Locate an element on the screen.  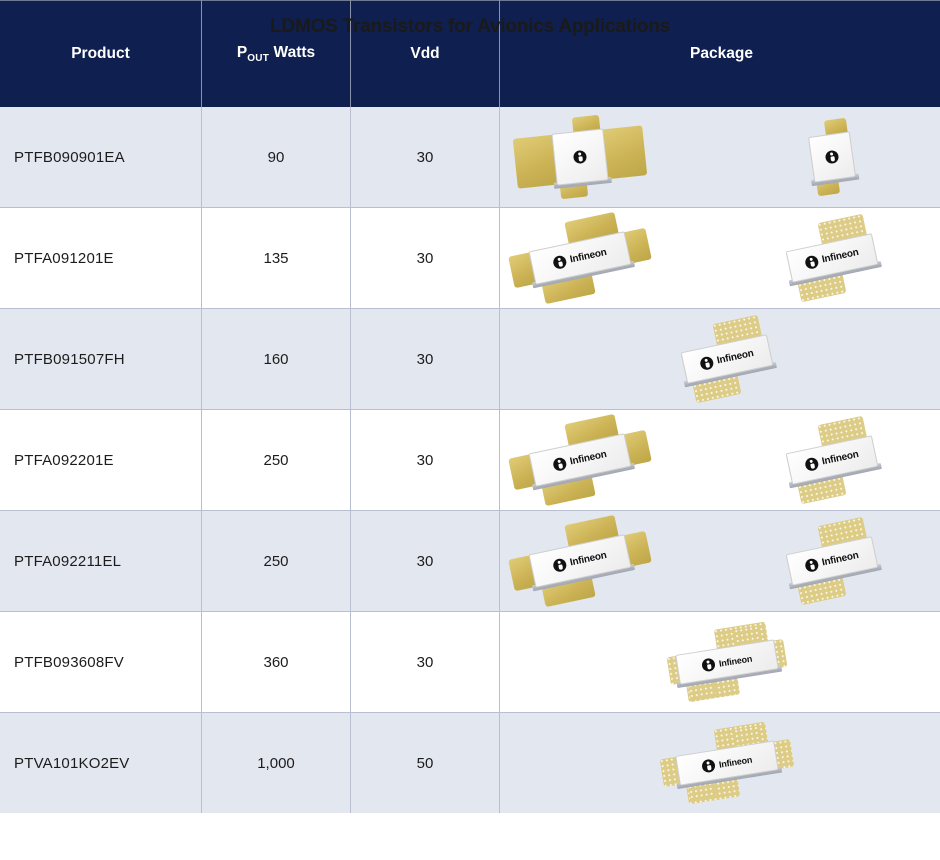
table-row: PTFB091507FH 160 30 Infineon is located at coordinates (470, 359).